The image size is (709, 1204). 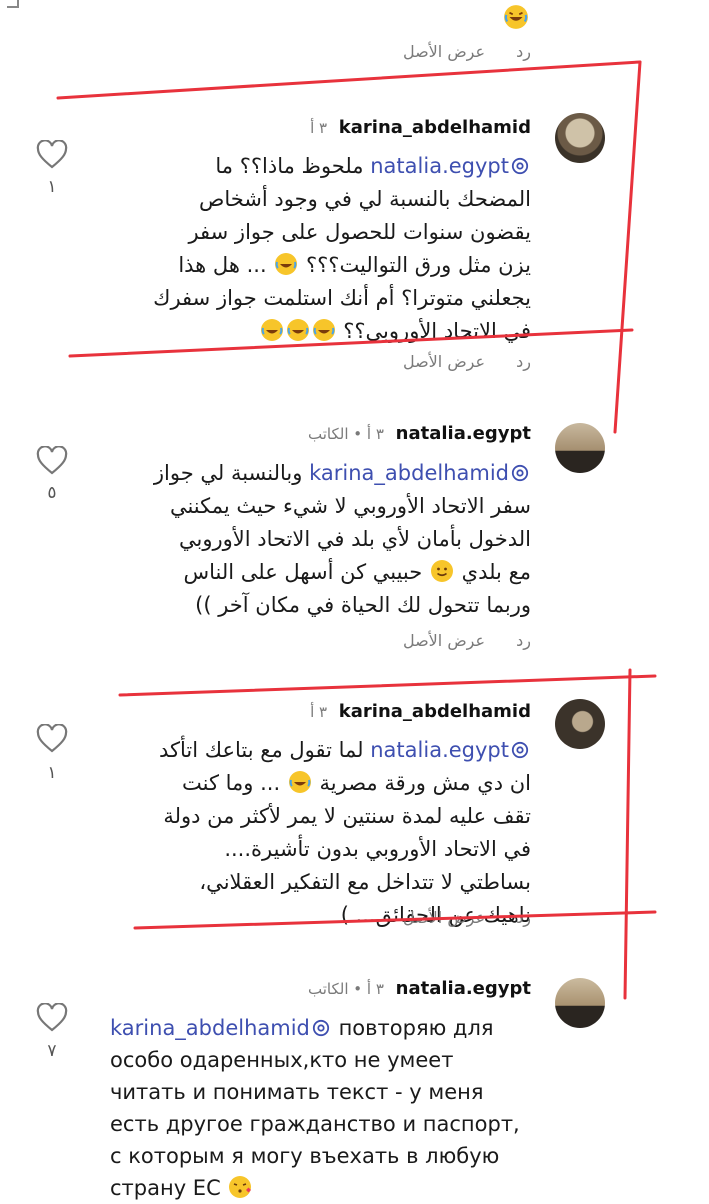 I want to click on like-count: ٥, so click(x=52, y=493).